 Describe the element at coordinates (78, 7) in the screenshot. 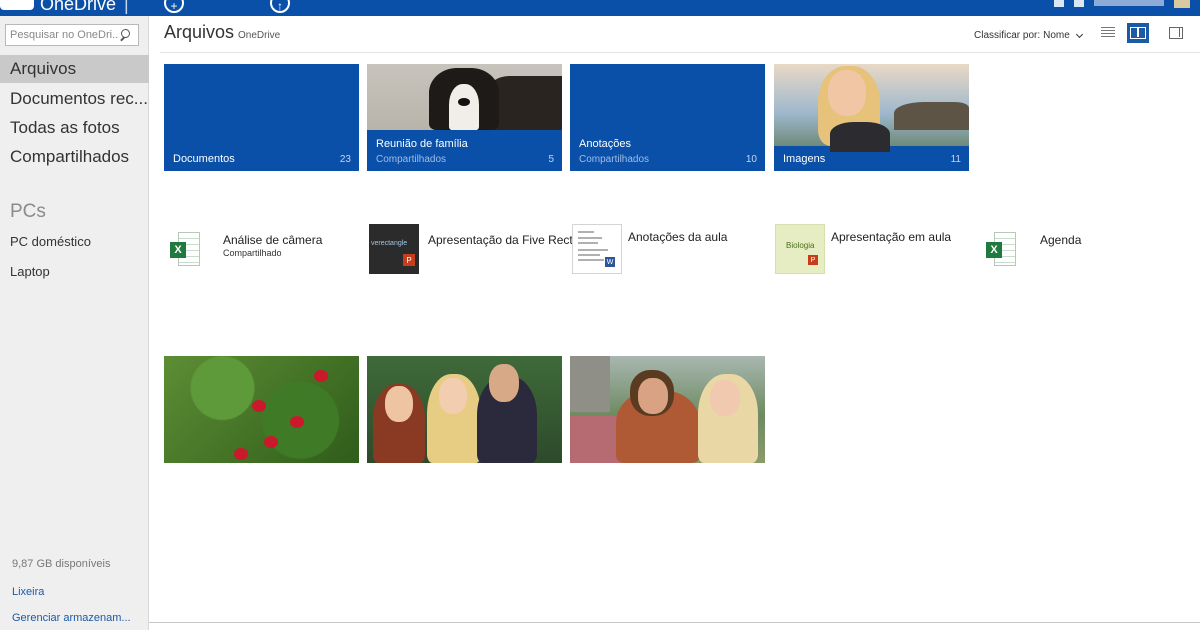

I see `brand-label: OneDrive` at that location.